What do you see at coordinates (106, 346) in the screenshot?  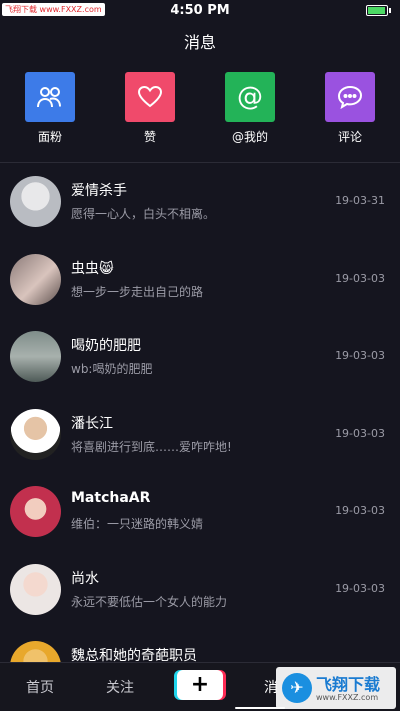 I see `contact-name: 喝奶的肥肥` at bounding box center [106, 346].